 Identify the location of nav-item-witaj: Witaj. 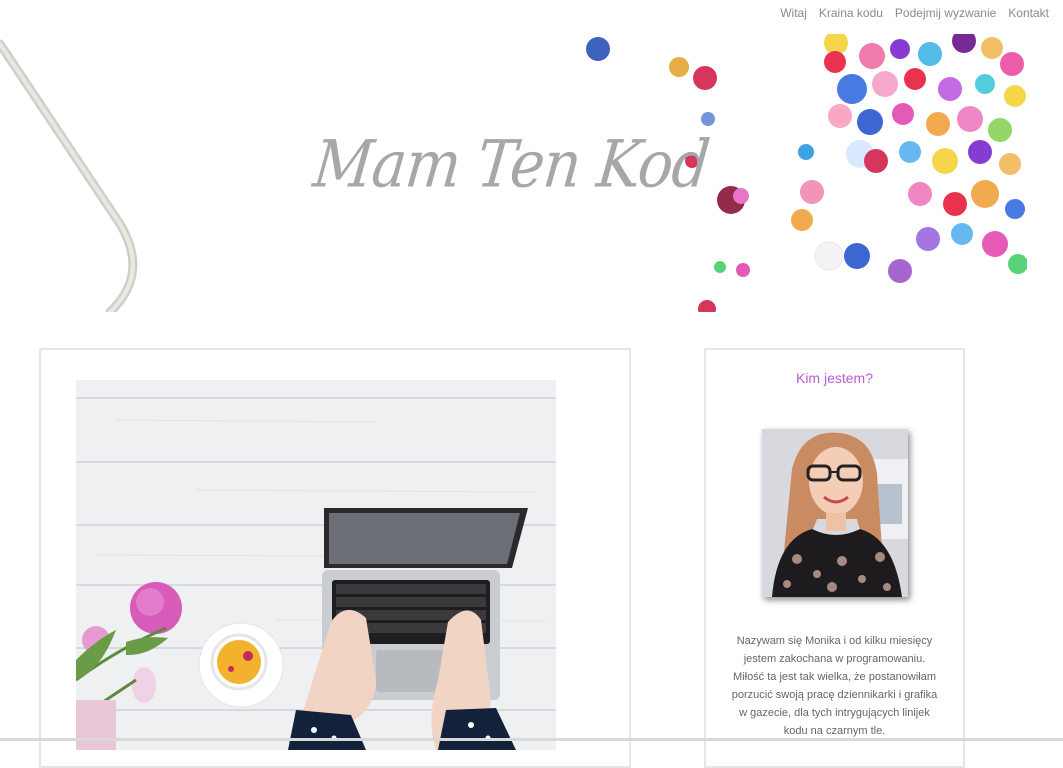
(793, 13).